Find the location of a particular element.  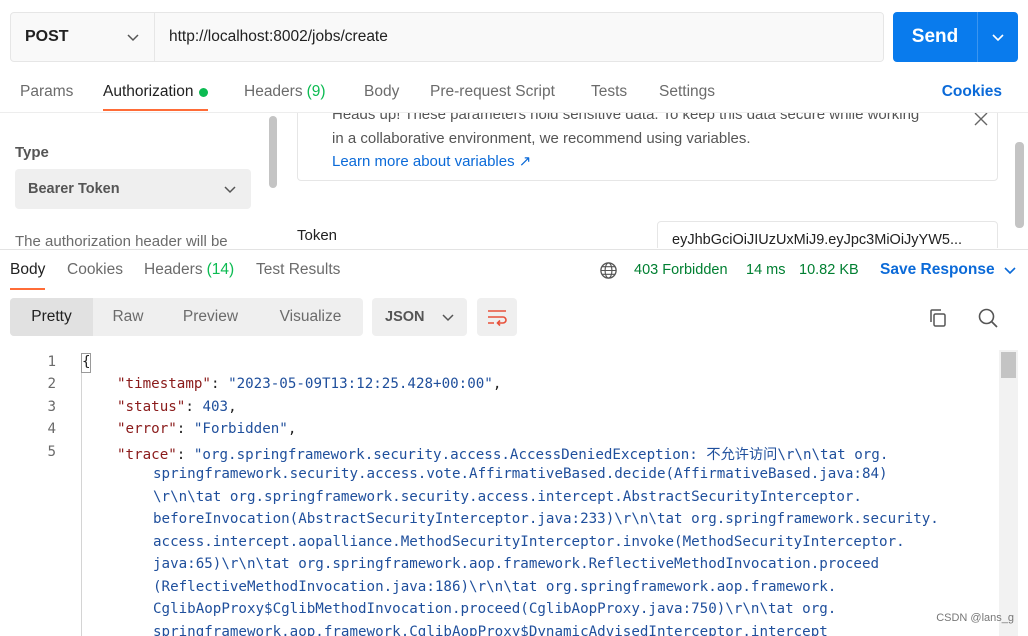

tab-params: Params is located at coordinates (46, 92).